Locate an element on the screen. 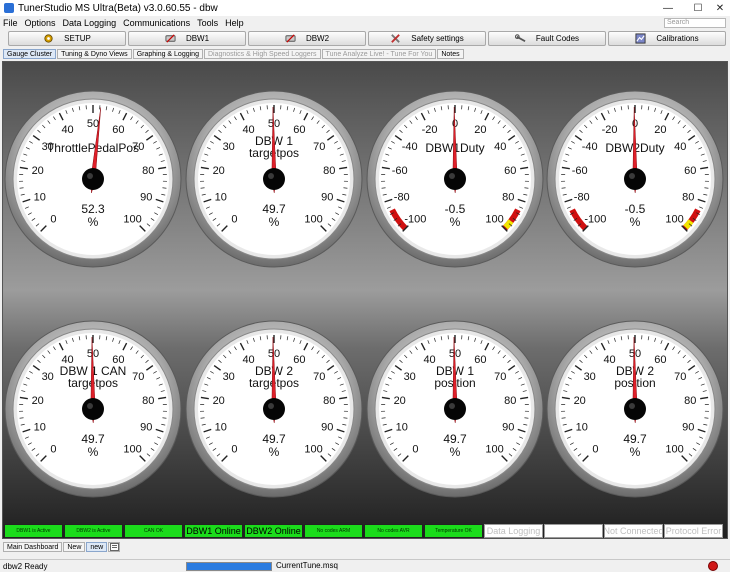 The width and height of the screenshot is (730, 572). close-icon: ✕ is located at coordinates (717, 8).